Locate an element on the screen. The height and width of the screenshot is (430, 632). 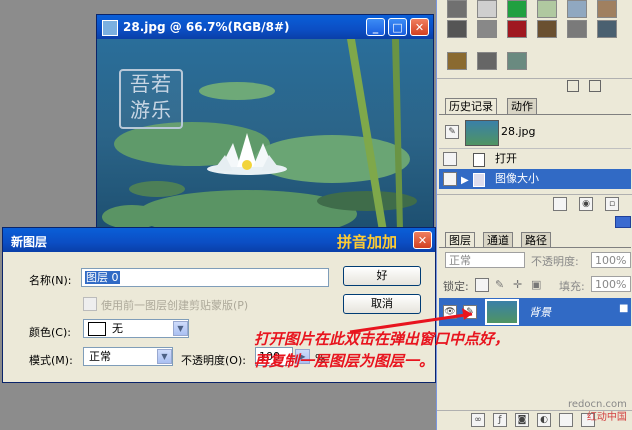
history-step-label: 图像大小 is located at coordinates (517, 178).